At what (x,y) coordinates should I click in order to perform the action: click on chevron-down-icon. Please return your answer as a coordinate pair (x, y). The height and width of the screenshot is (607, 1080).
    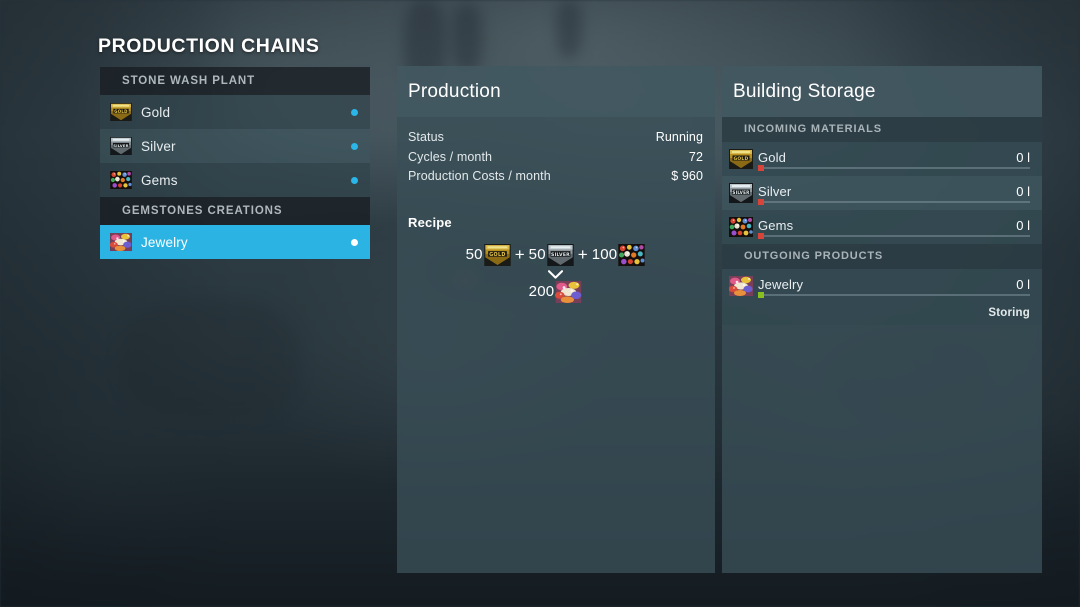
    Looking at the image, I should click on (555, 274).